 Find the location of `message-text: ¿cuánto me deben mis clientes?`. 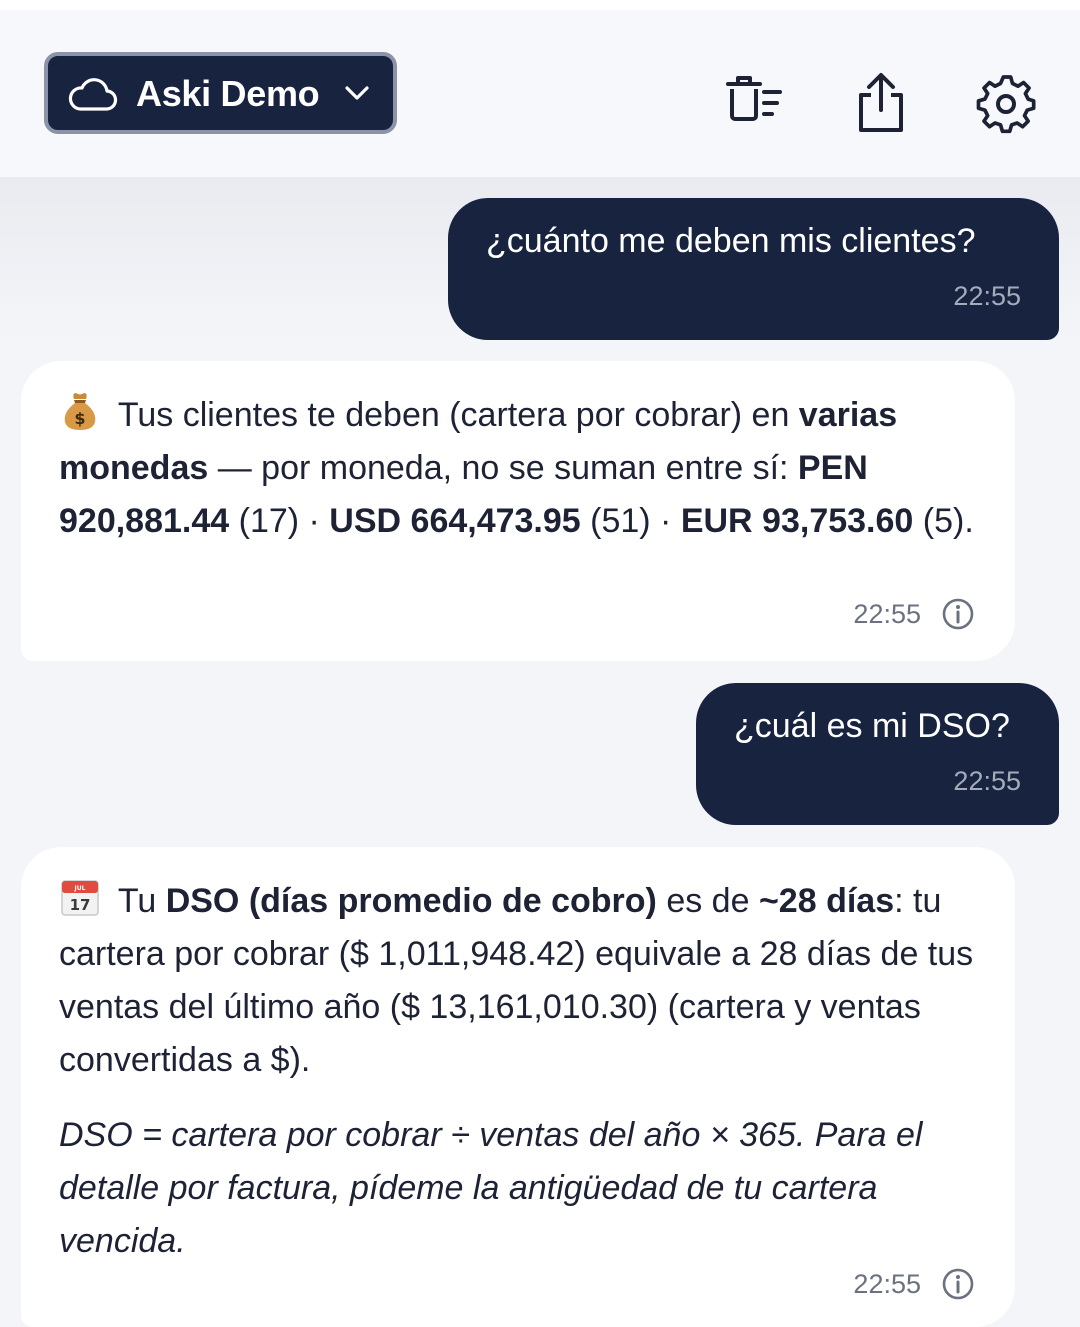

message-text: ¿cuánto me deben mis clientes? is located at coordinates (731, 241).